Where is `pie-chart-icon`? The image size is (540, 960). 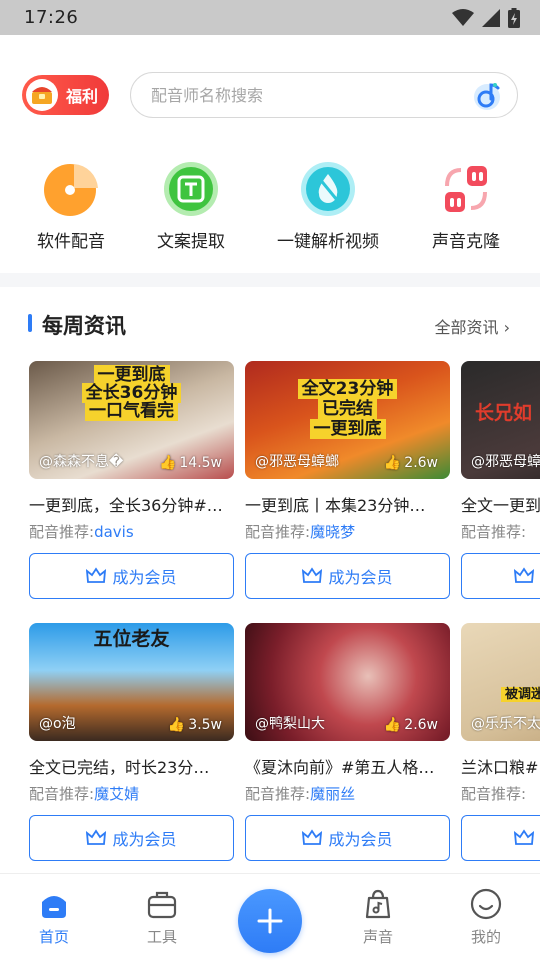 pie-chart-icon is located at coordinates (71, 189).